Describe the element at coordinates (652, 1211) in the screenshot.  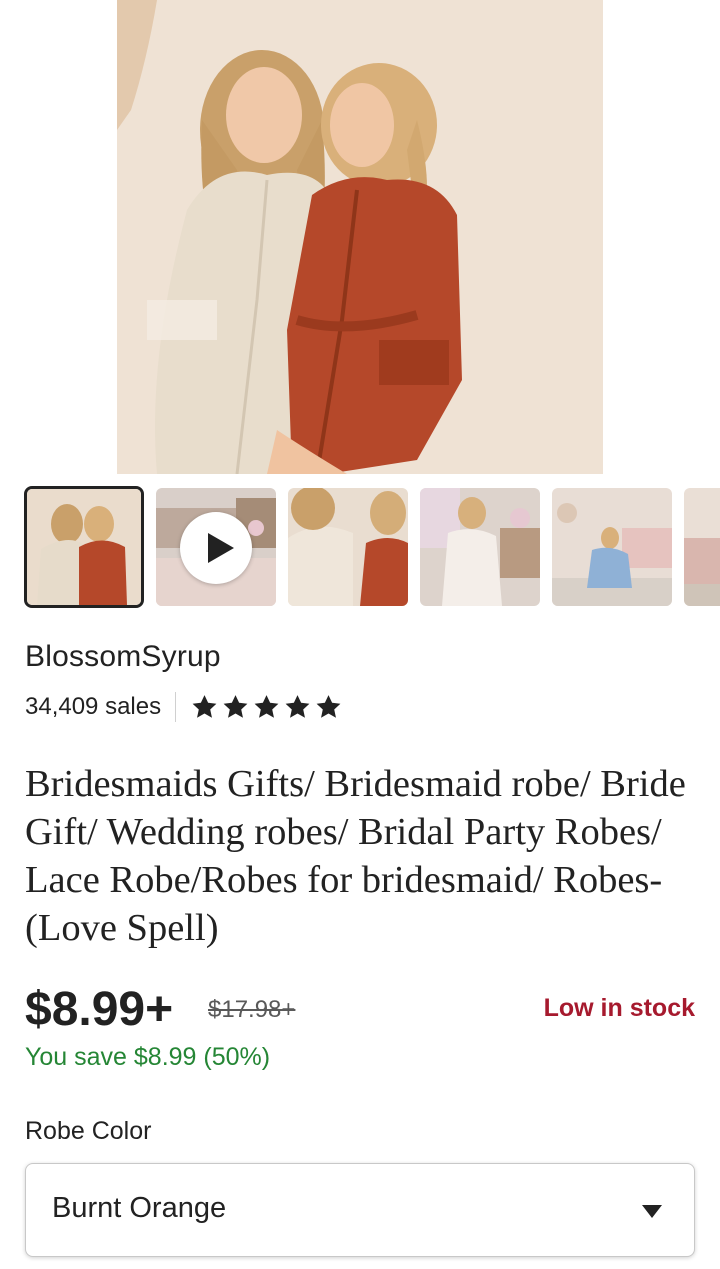
I see `caret-down-icon` at that location.